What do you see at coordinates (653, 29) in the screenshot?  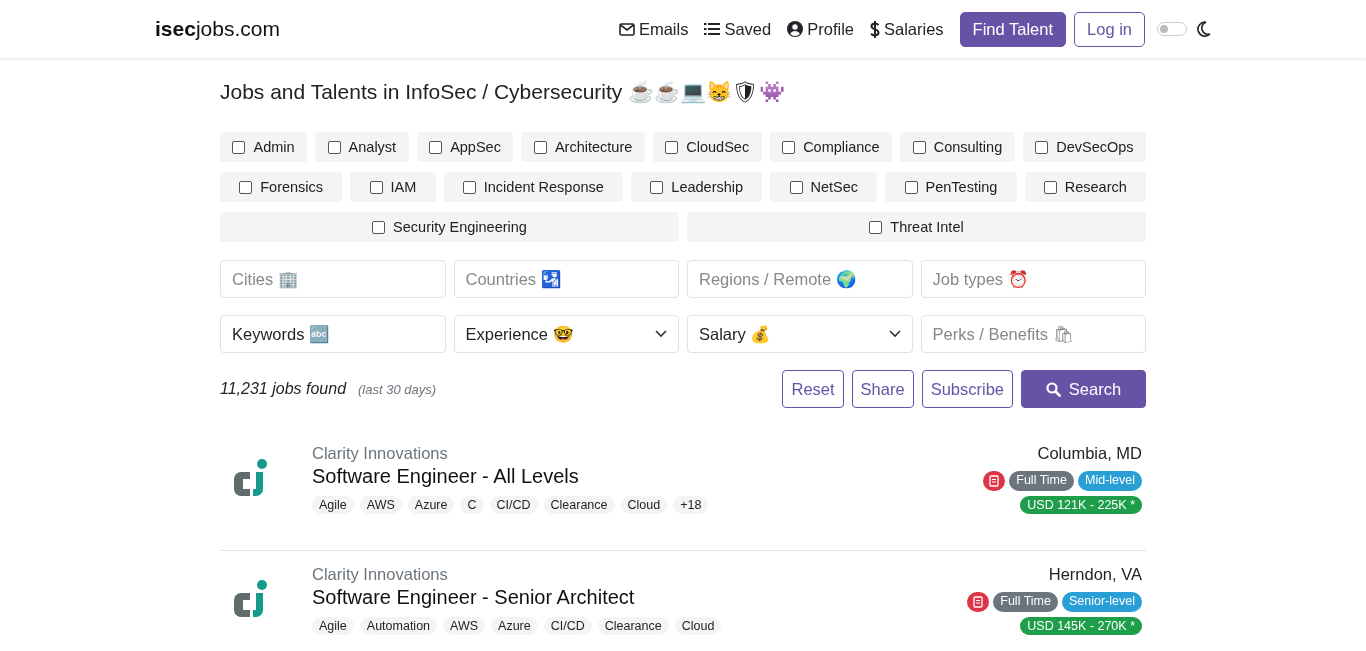 I see `nav-link: Emails` at bounding box center [653, 29].